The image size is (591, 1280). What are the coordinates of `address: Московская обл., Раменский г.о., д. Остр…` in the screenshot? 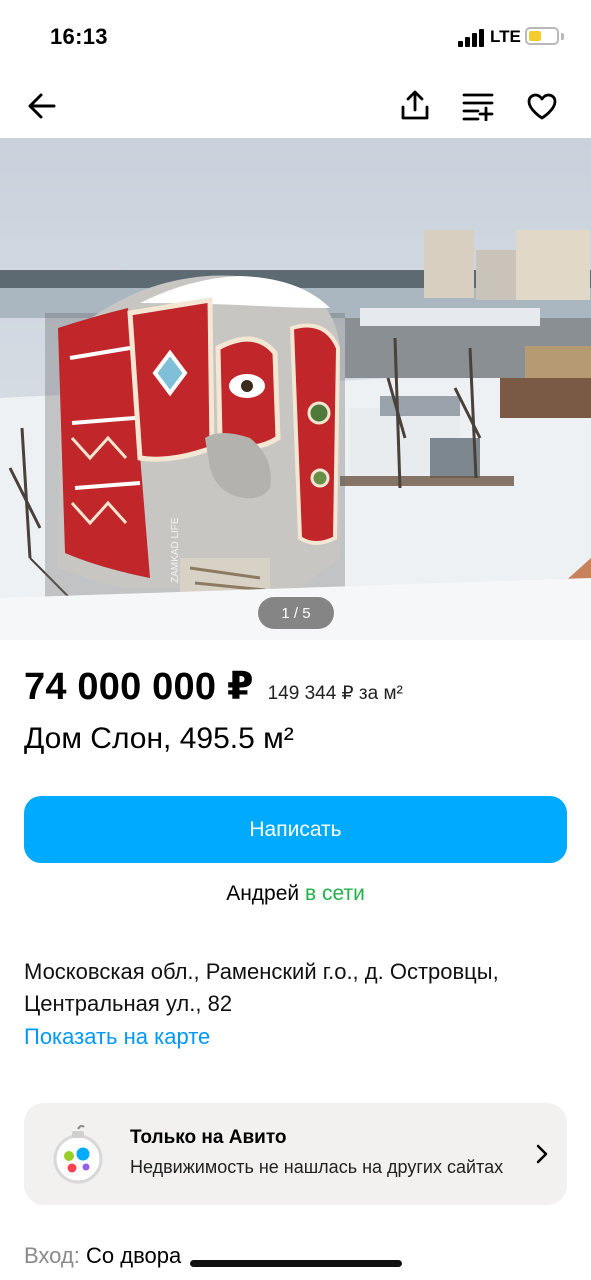 It's located at (261, 987).